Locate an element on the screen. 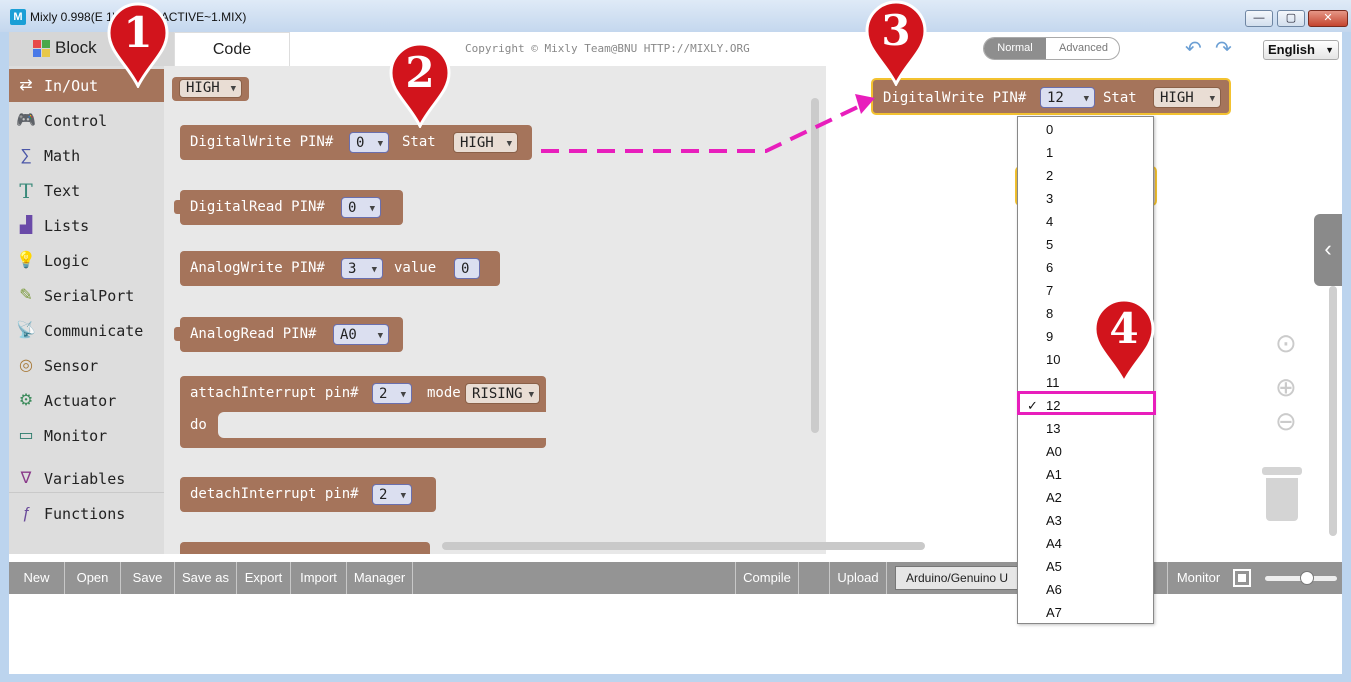 The height and width of the screenshot is (682, 1351). annotation-marker-1: 1 is located at coordinates (138, 46).